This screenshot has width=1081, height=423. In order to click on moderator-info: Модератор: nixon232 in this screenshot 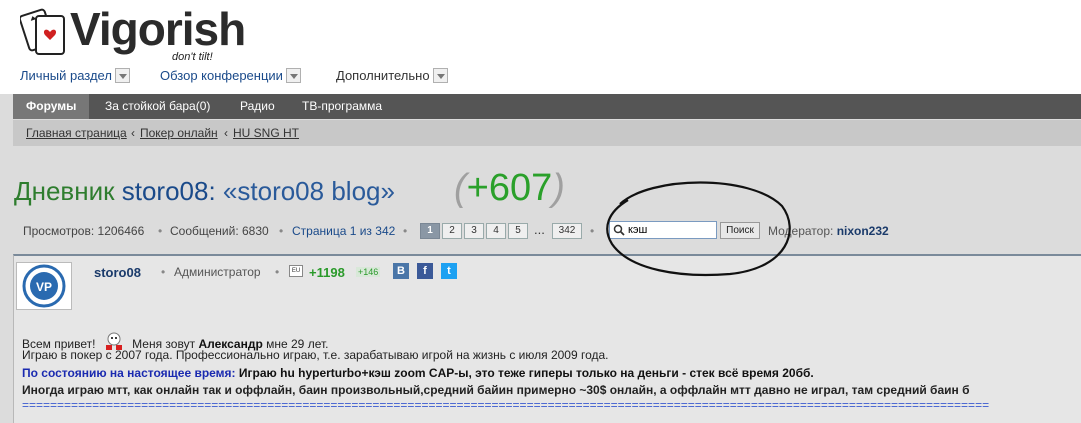, I will do `click(828, 231)`.